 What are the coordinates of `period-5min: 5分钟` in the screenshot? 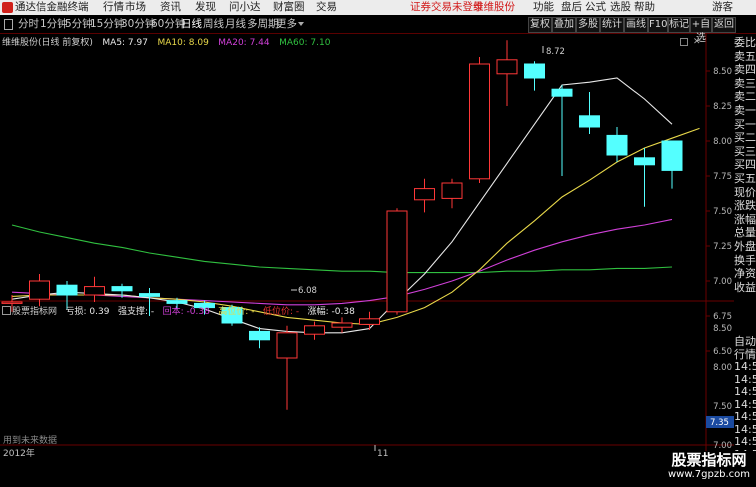 It's located at (79, 24).